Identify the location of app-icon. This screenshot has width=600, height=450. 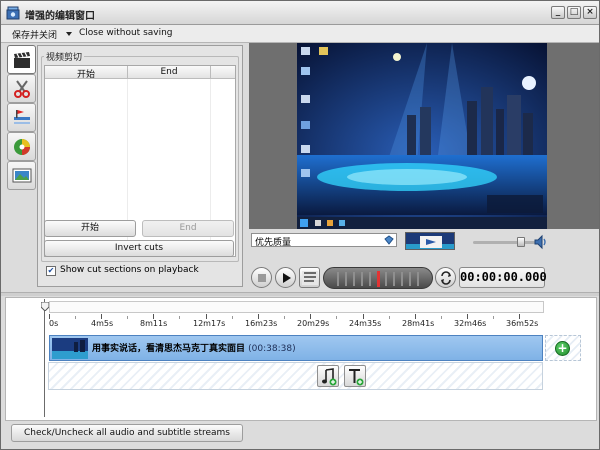
(13, 13).